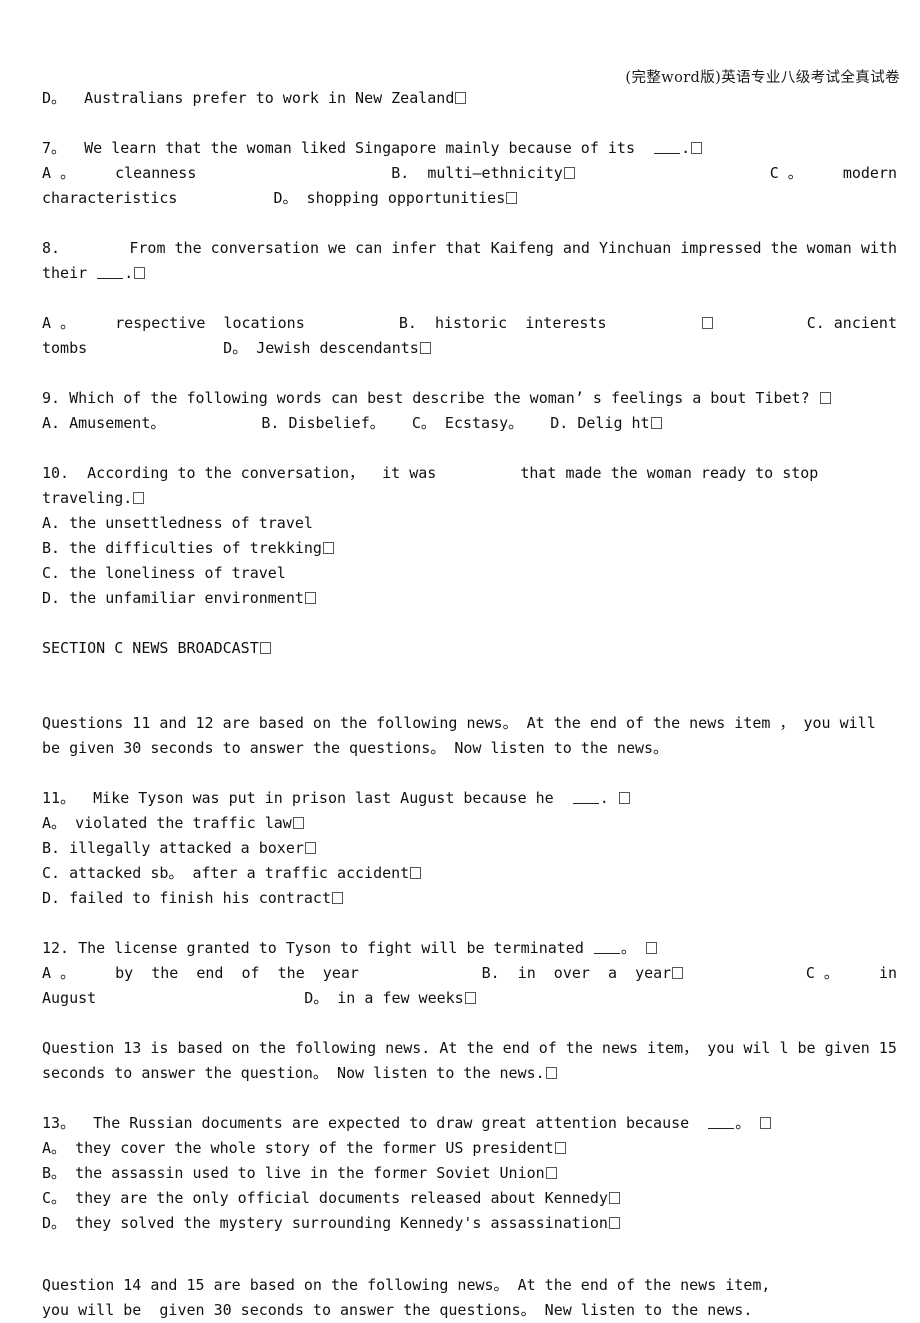 This screenshot has width=920, height=1323. I want to click on q13-option-a-sep: 。, so click(59, 1148).